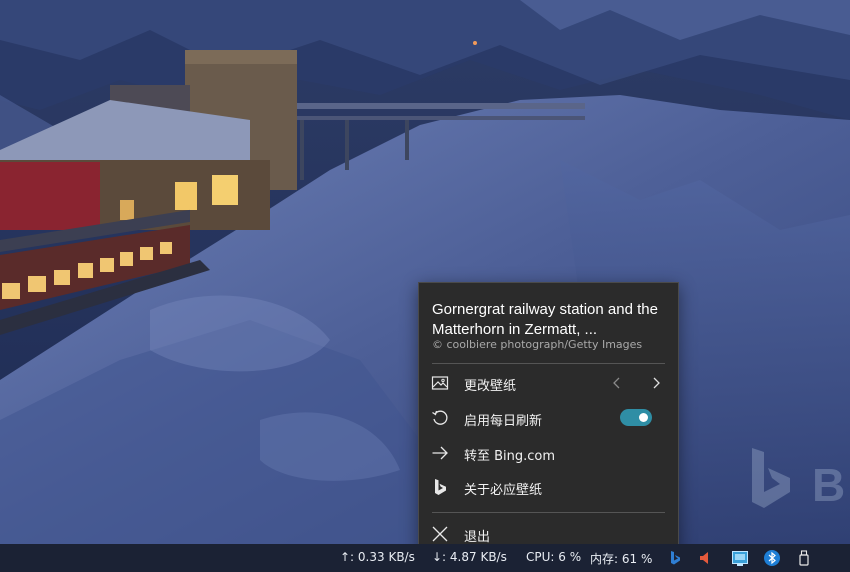 This screenshot has height=572, width=850. I want to click on cpu-usage: CPU: 6 %, so click(554, 557).